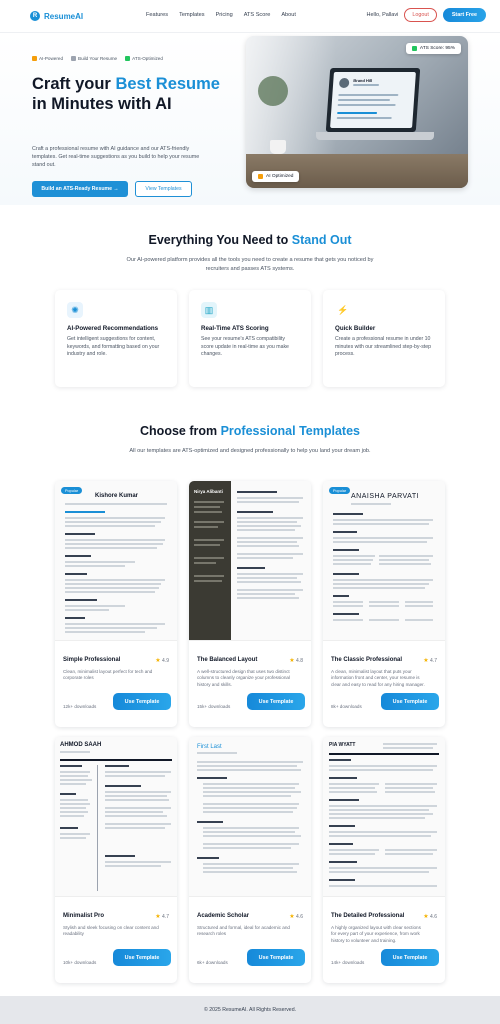  What do you see at coordinates (209, 747) in the screenshot?
I see `preview-name: First Last` at bounding box center [209, 747].